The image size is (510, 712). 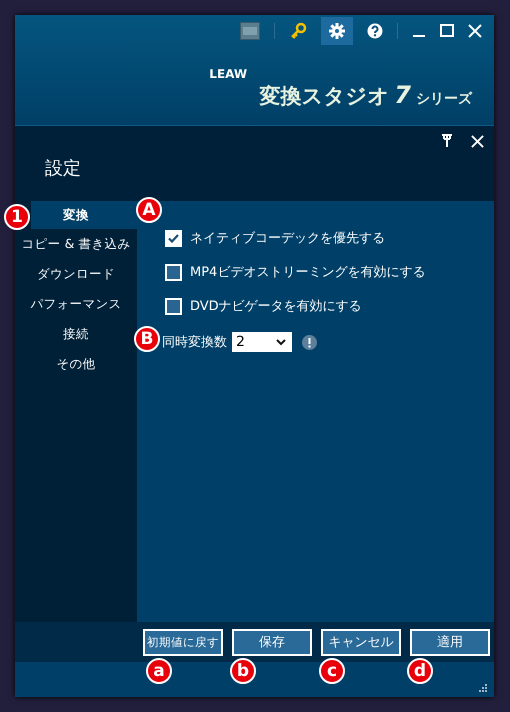 I want to click on gear-icon, so click(x=337, y=31).